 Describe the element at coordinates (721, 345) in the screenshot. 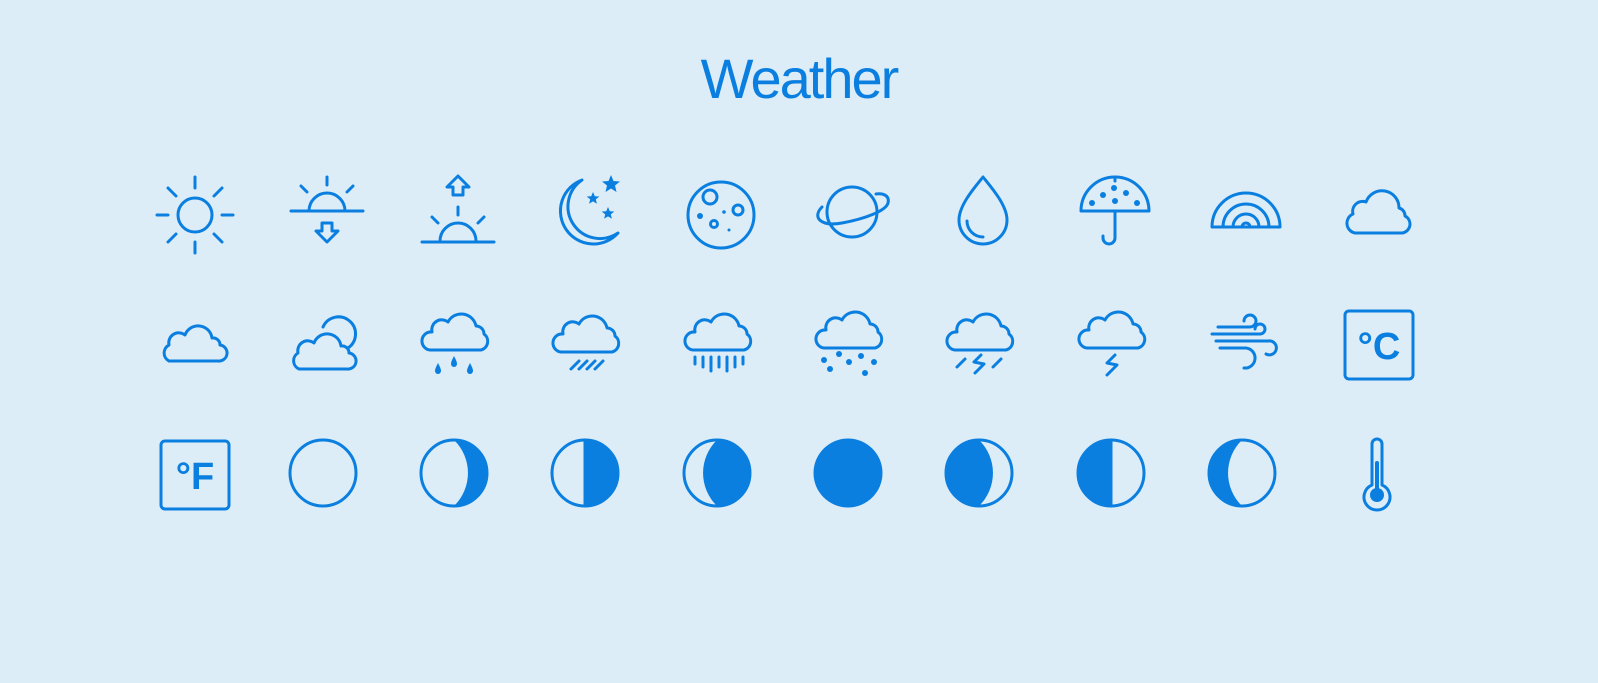

I see `cloud-rain-icon` at that location.